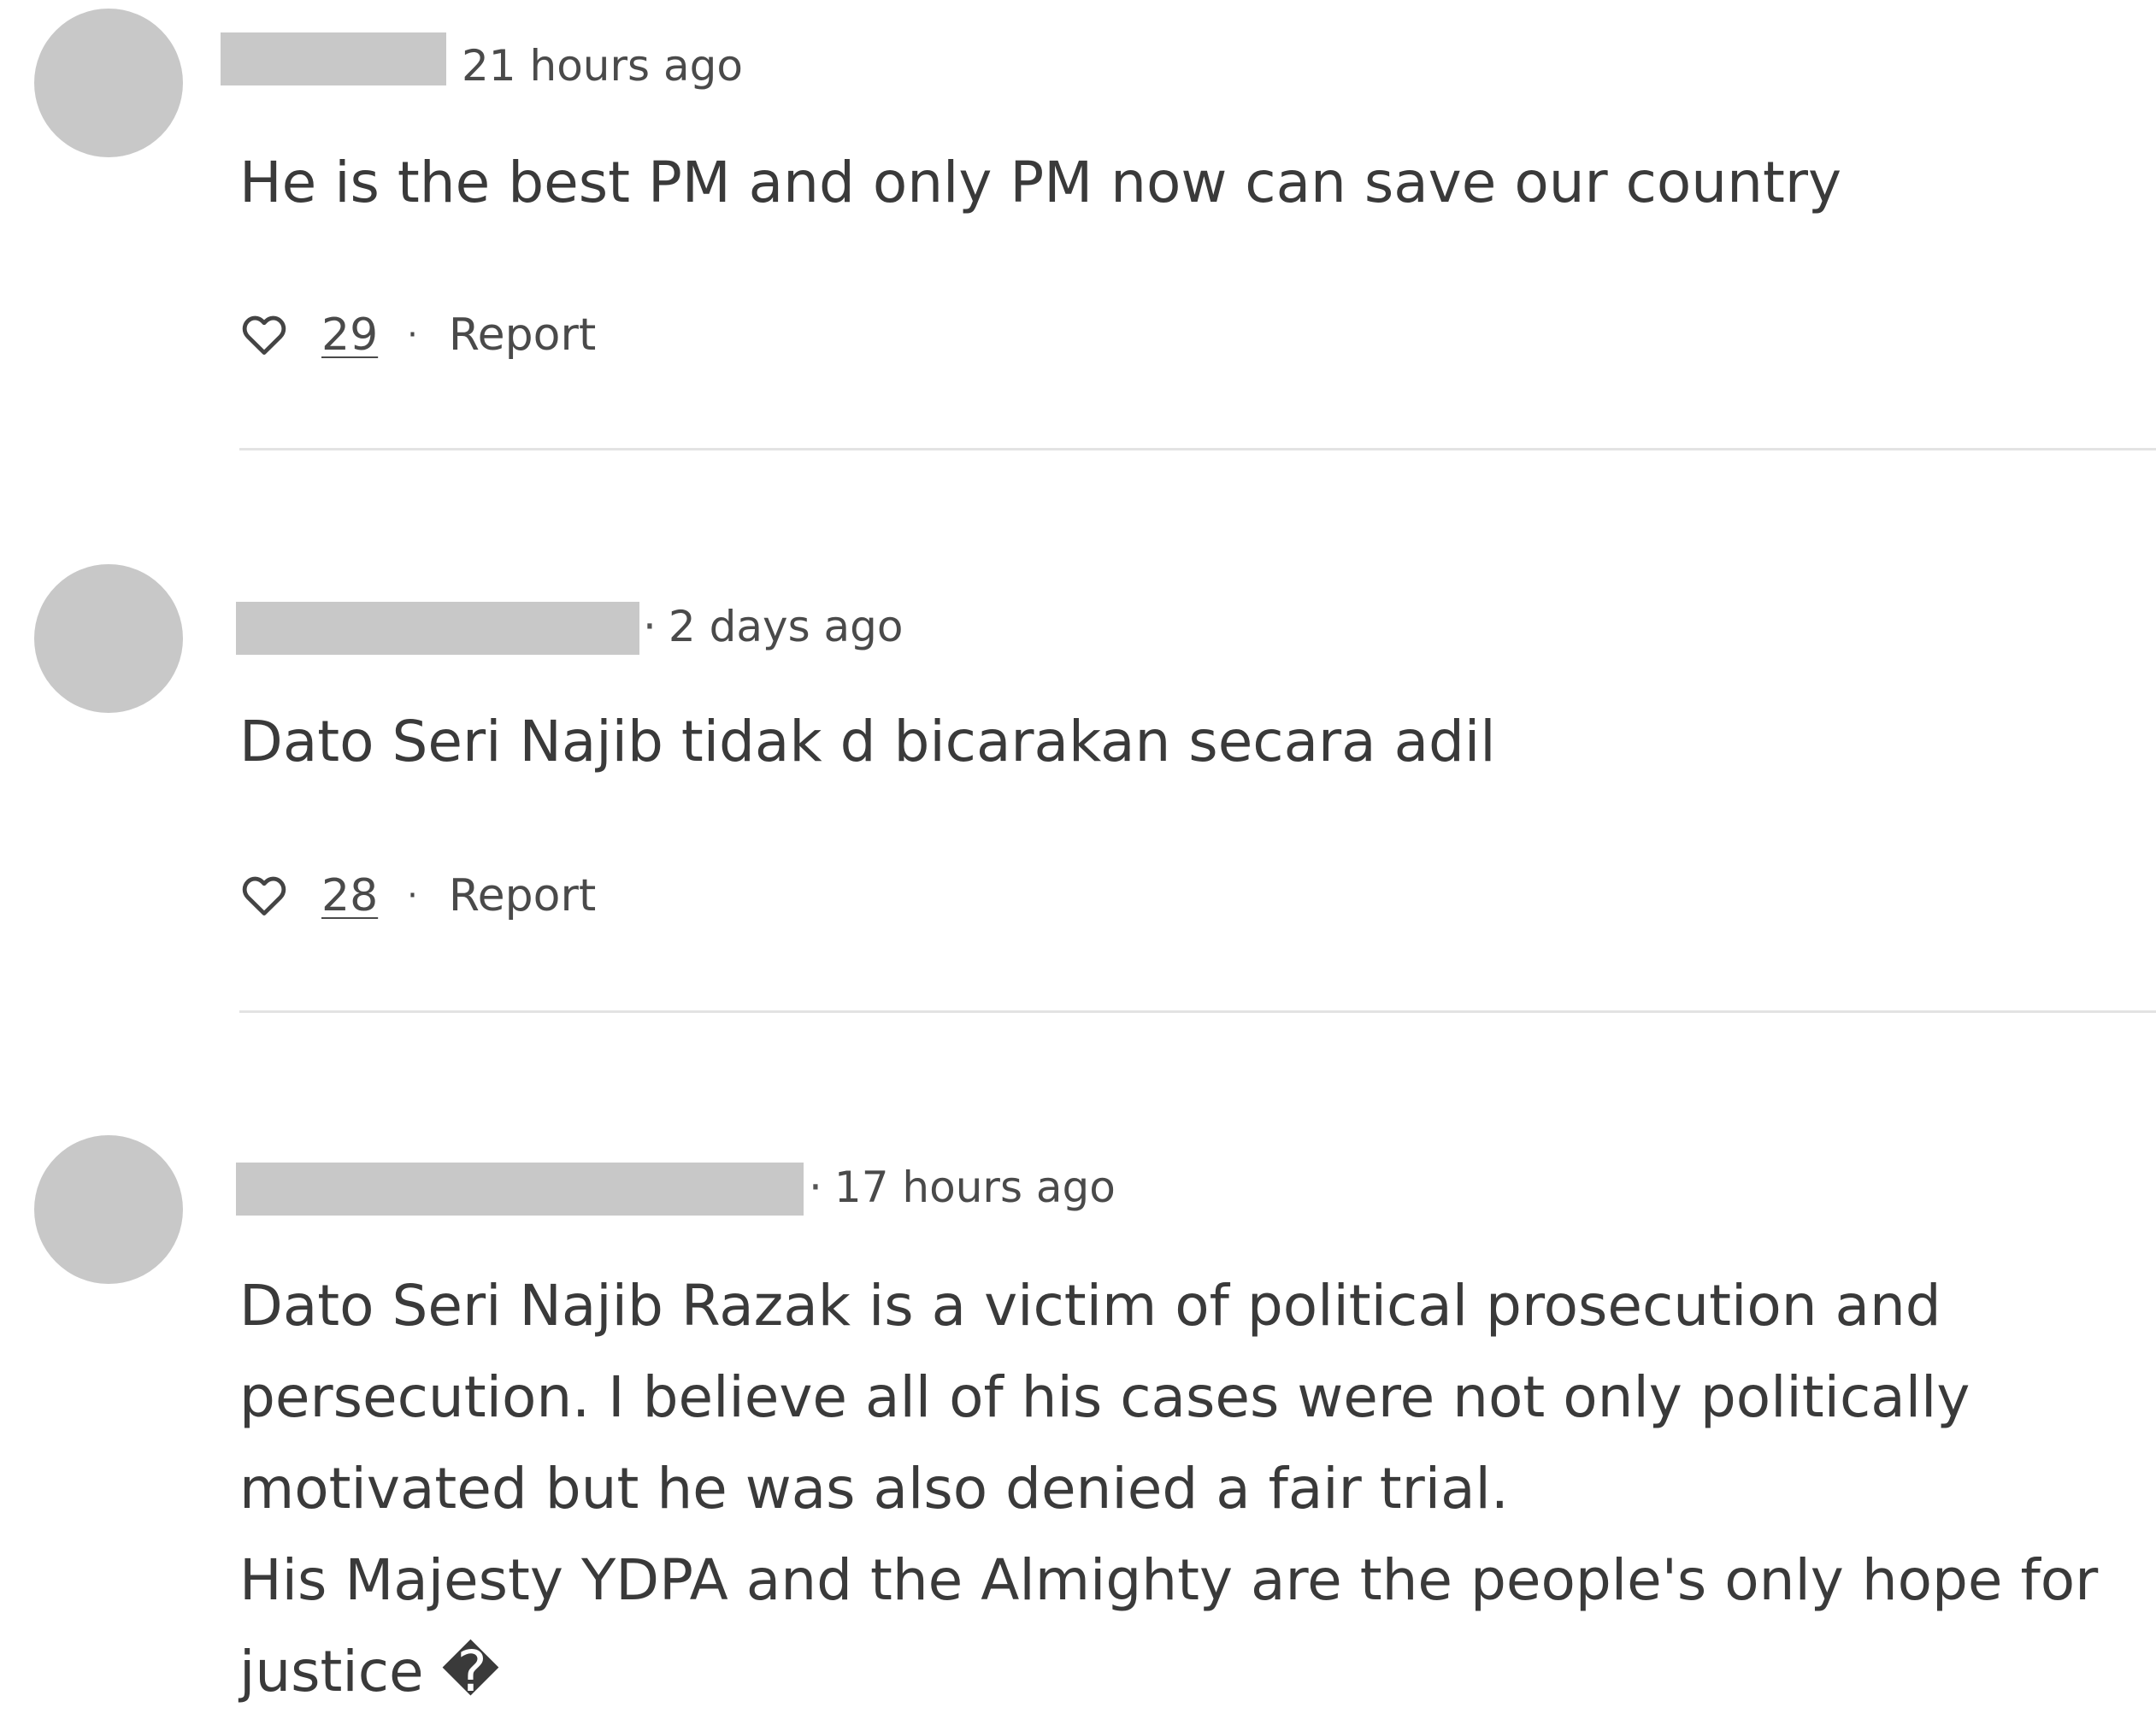 The image size is (2156, 1725). I want to click on like-count: 28, so click(349, 896).